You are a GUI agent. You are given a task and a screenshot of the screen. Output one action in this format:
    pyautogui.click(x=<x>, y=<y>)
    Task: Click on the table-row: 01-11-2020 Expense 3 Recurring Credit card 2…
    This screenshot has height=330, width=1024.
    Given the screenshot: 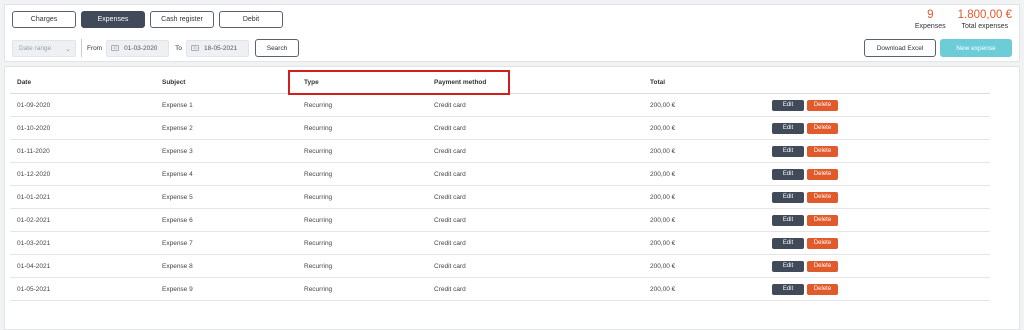 What is the action you would take?
    pyautogui.click(x=500, y=151)
    